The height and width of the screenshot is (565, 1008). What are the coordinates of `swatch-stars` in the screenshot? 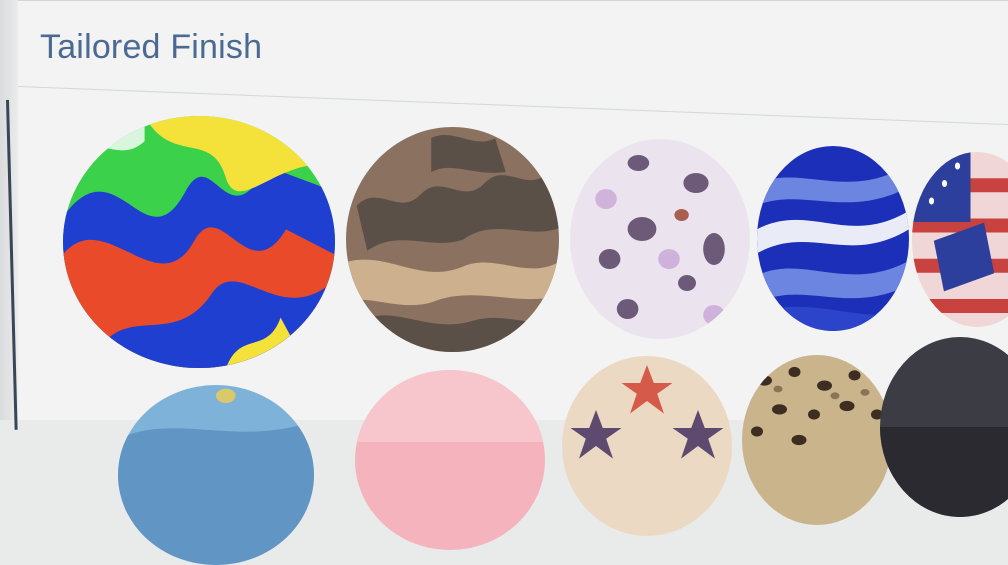 It's located at (647, 446).